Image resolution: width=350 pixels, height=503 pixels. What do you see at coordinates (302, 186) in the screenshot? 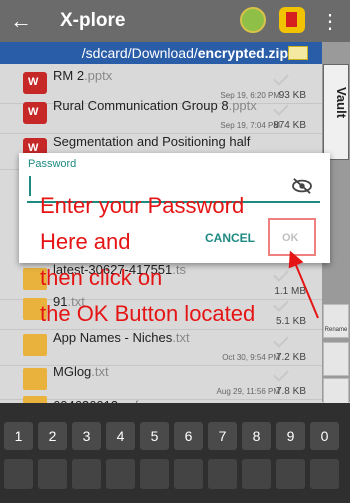
I see `visibility-off-icon` at bounding box center [302, 186].